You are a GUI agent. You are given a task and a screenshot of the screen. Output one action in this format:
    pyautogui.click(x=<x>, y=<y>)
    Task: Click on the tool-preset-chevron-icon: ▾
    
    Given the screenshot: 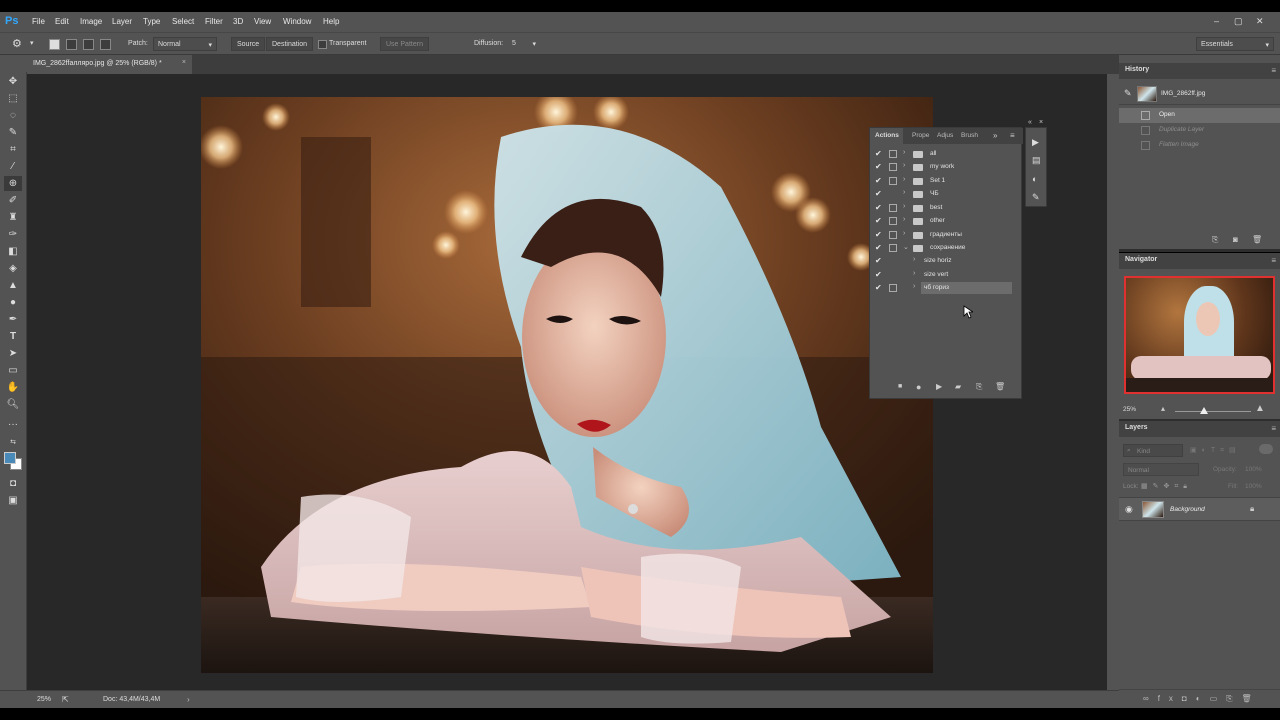 What is the action you would take?
    pyautogui.click(x=32, y=43)
    